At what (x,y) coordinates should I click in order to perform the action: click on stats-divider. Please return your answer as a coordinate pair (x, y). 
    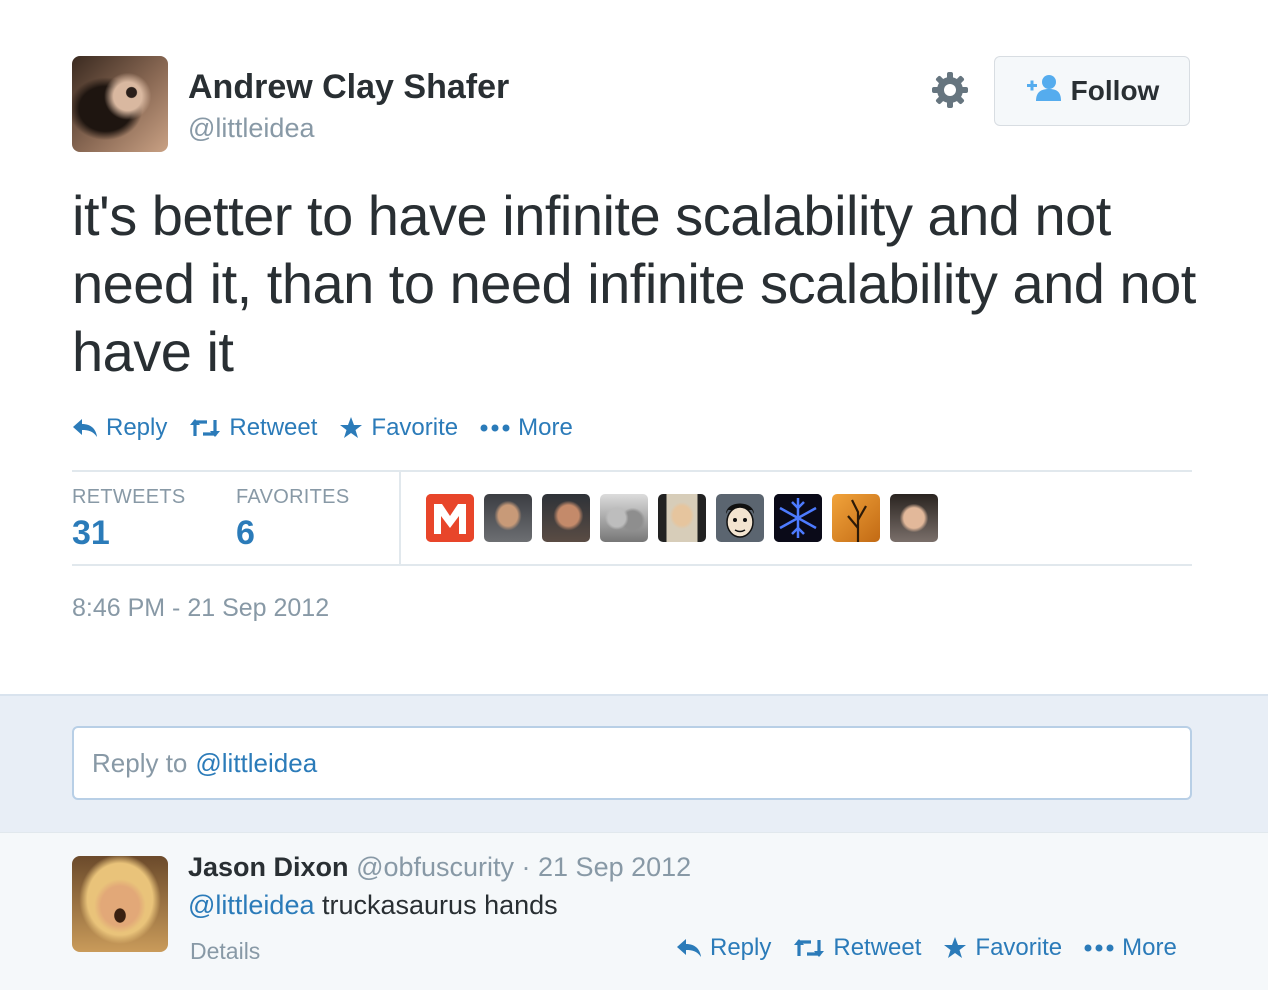
    Looking at the image, I should click on (400, 518).